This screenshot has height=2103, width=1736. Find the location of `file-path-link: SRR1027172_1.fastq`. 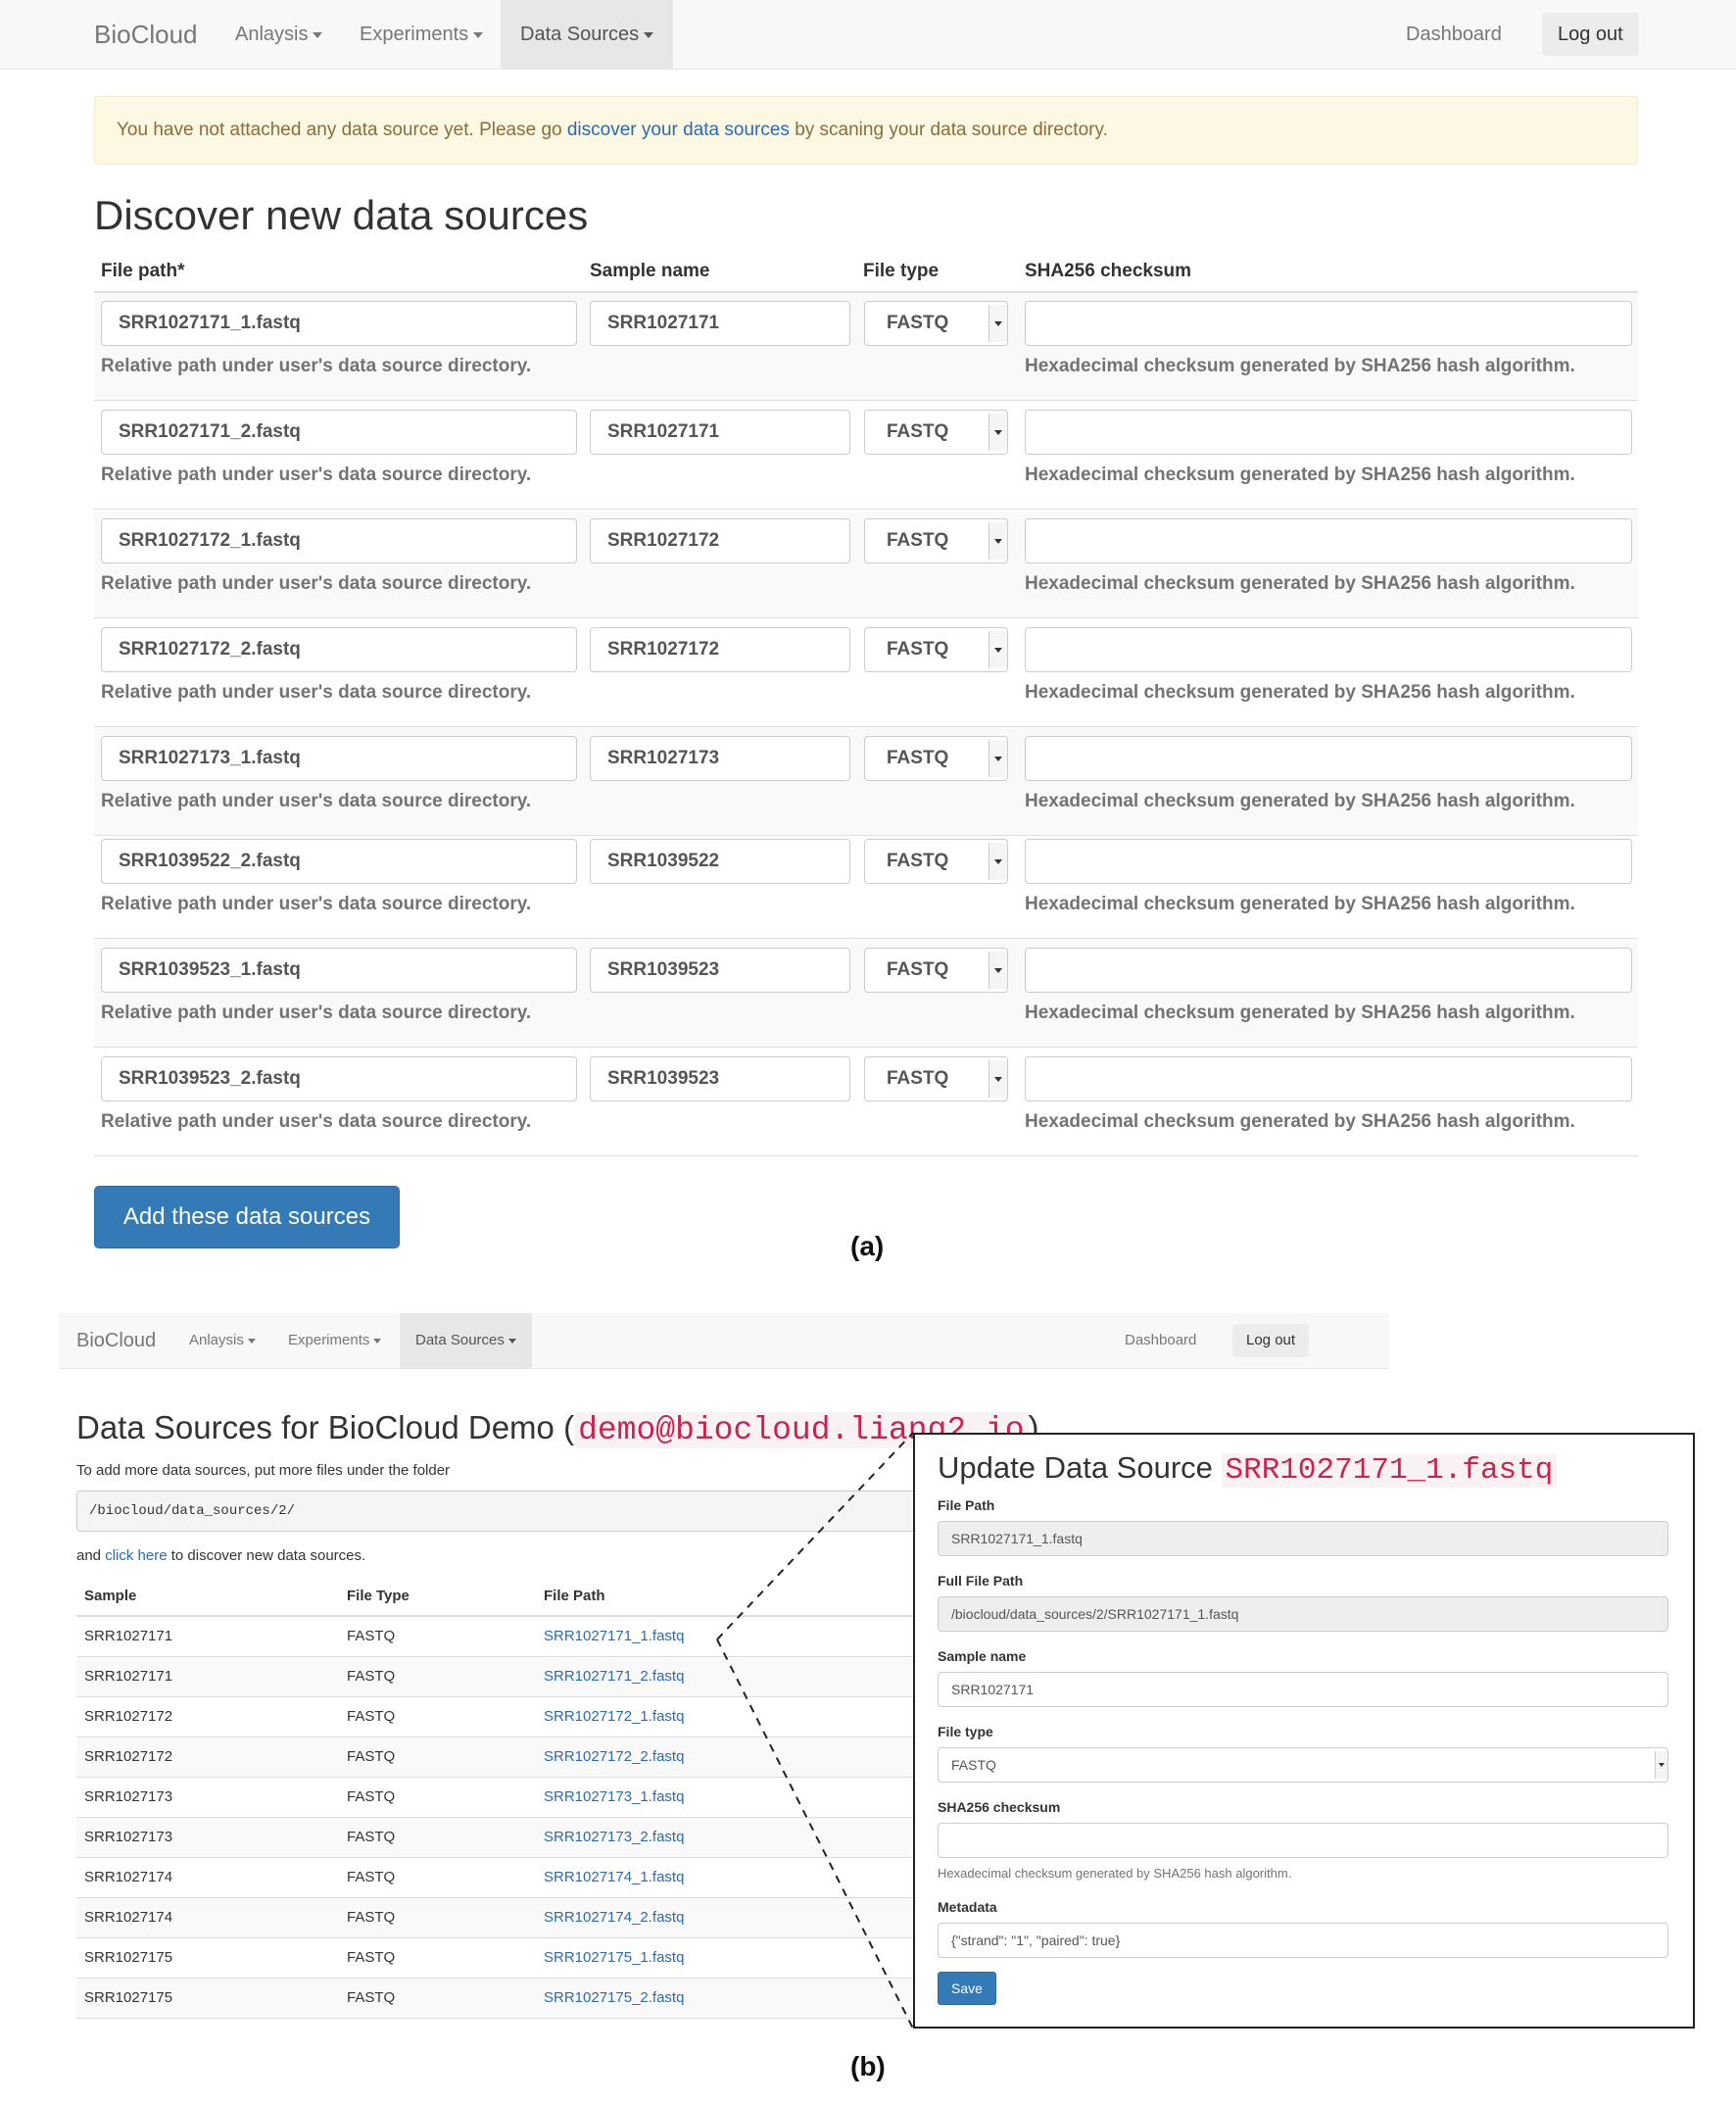

file-path-link: SRR1027172_1.fastq is located at coordinates (614, 1716).